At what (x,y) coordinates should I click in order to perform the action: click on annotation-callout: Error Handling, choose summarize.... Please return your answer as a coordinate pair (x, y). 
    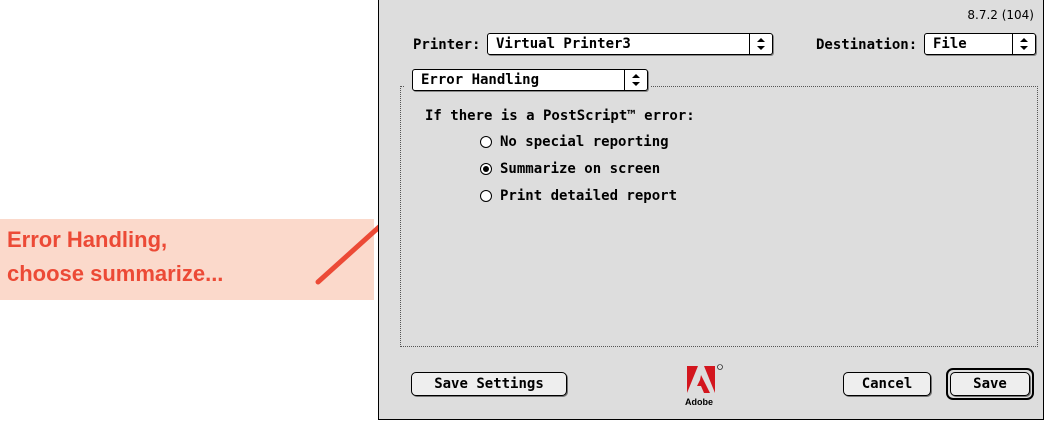
    Looking at the image, I should click on (187, 259).